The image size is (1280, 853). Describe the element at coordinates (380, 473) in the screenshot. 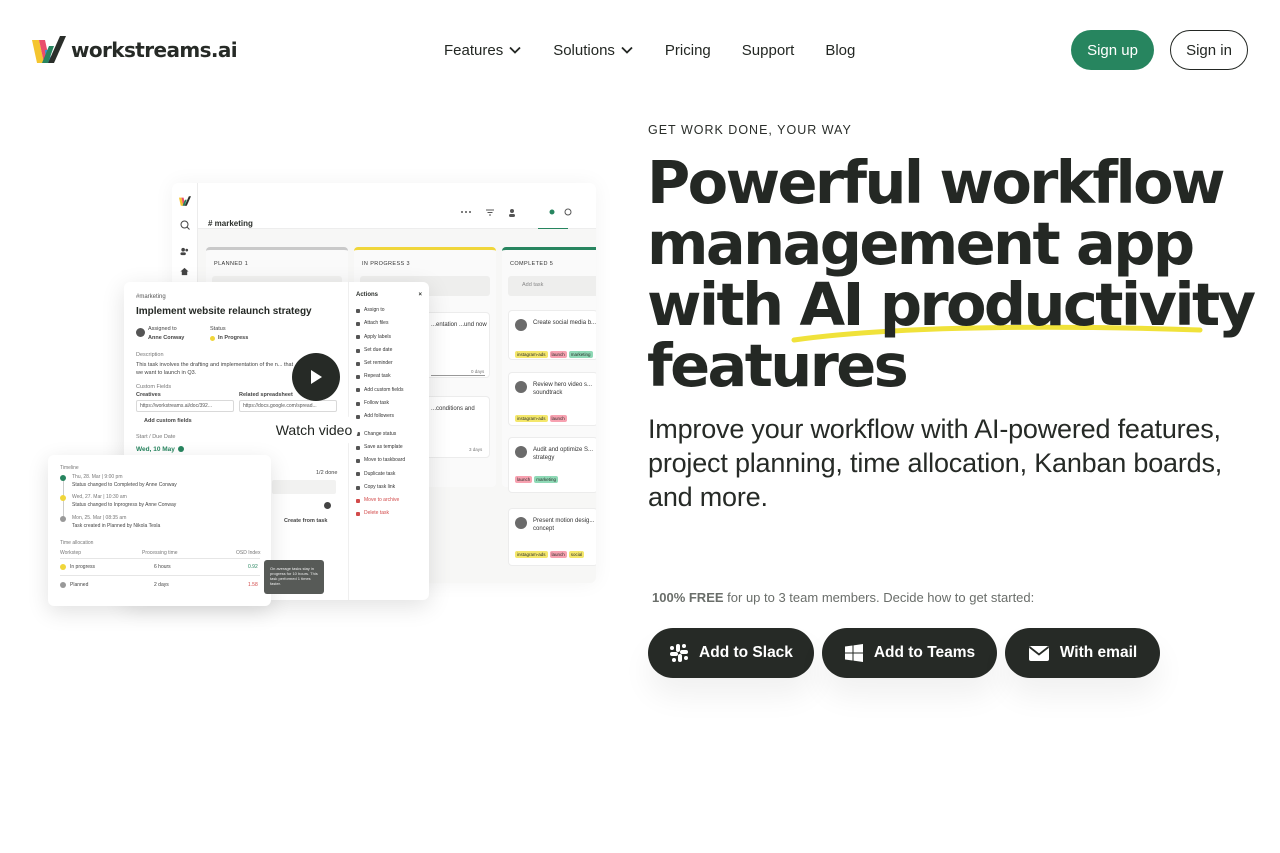

I see `action-label: Duplicate task` at that location.